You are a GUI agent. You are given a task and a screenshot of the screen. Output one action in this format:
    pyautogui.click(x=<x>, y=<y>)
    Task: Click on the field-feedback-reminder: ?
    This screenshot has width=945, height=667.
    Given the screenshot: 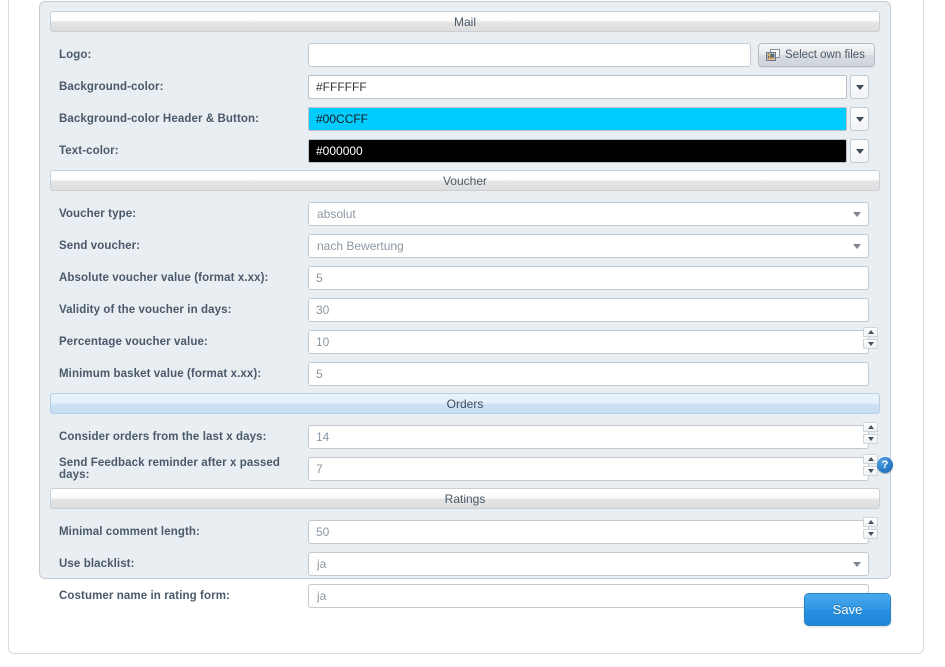 What is the action you would take?
    pyautogui.click(x=600, y=469)
    